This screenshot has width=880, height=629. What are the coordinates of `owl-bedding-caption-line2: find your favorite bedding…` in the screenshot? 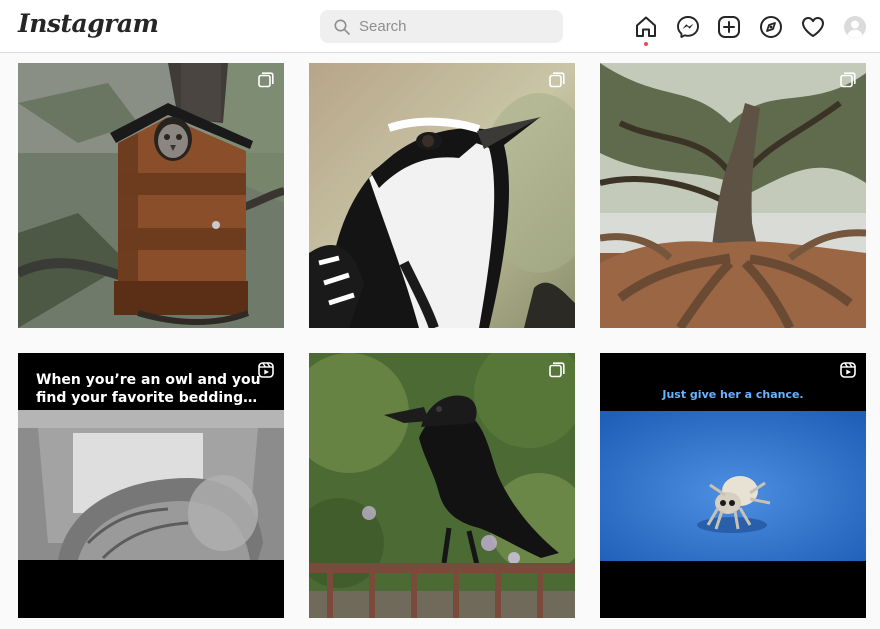 It's located at (147, 398).